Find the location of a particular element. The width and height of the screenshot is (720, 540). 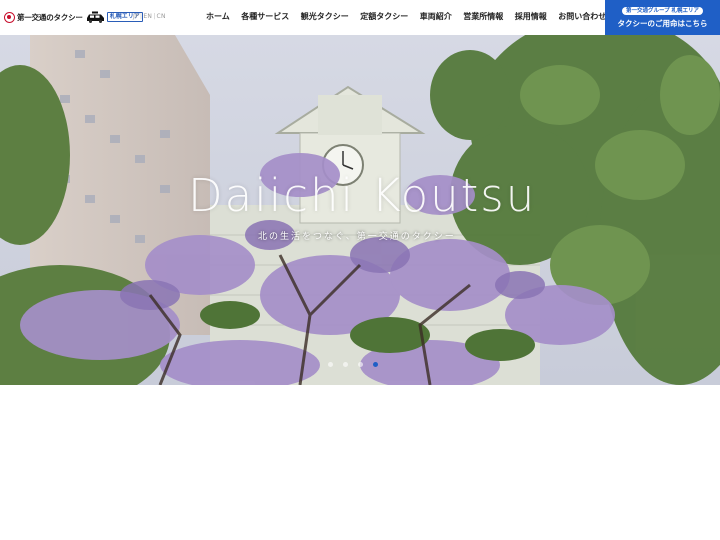

language-switcher: JP|EN|CN is located at coordinates (149, 16).